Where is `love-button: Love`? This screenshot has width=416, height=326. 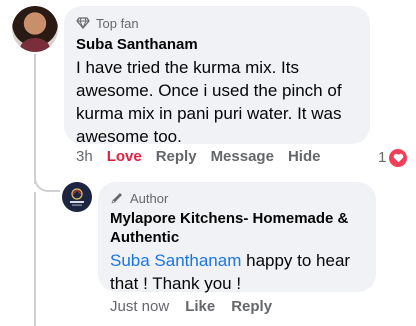 love-button: Love is located at coordinates (124, 157).